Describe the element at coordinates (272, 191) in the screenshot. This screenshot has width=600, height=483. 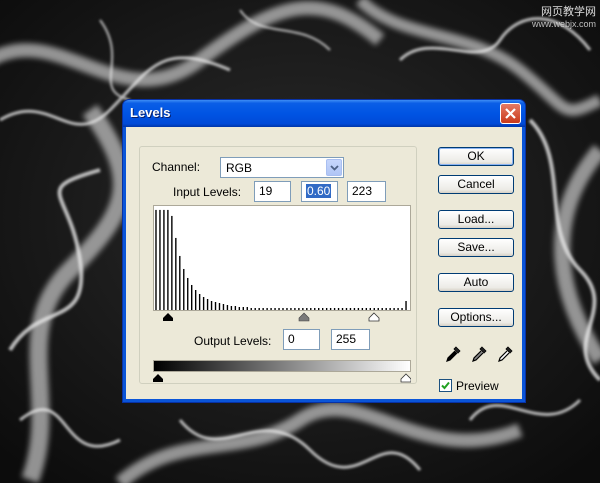
I see `input-black-field: 19` at that location.